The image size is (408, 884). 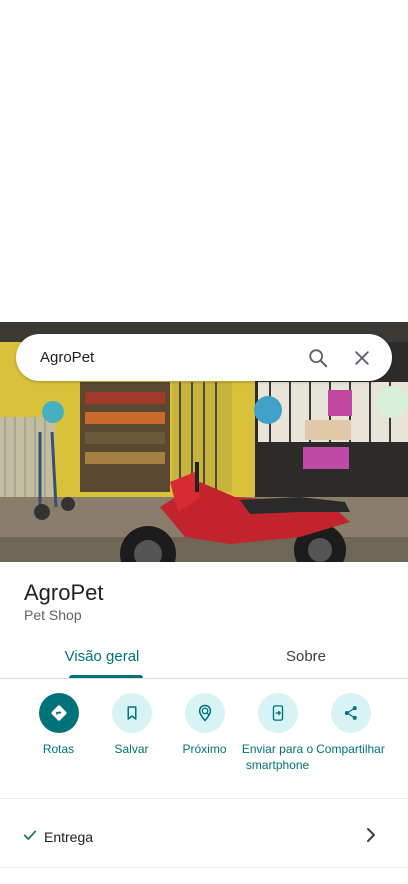 I want to click on save-button: Salvar, so click(x=131, y=733).